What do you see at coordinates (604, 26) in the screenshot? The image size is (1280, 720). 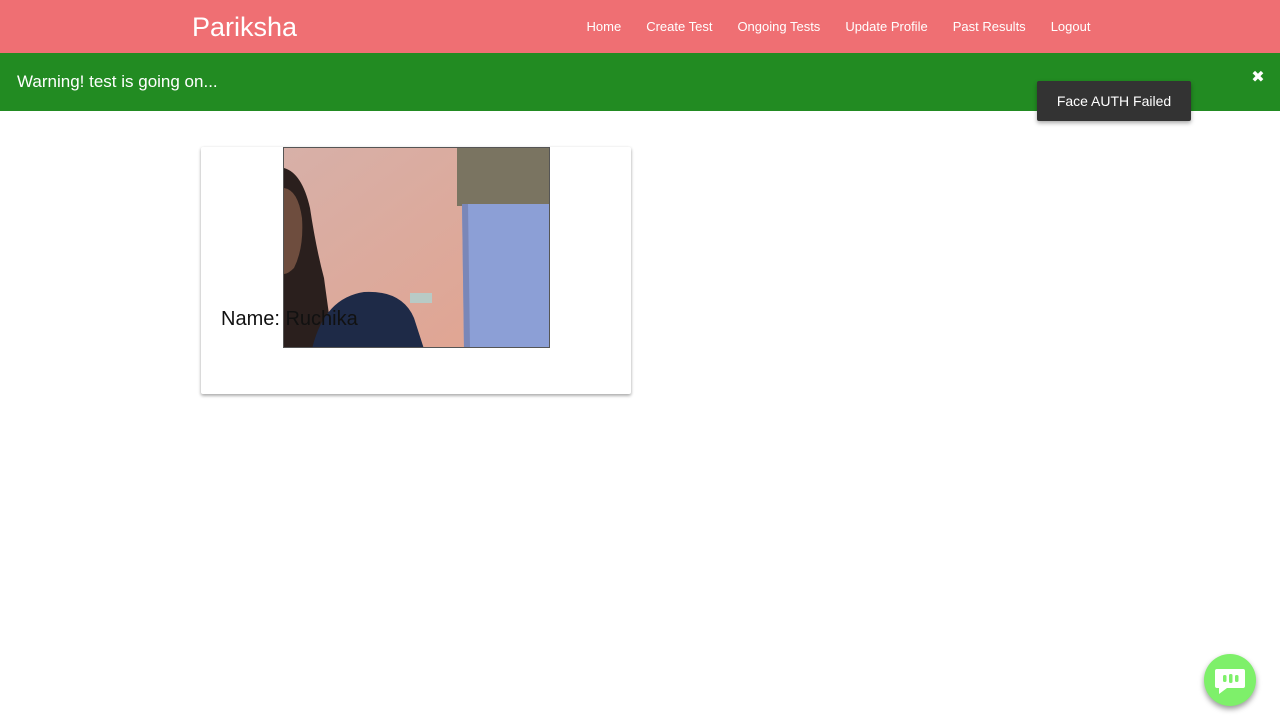 I see `nav-home: Home` at bounding box center [604, 26].